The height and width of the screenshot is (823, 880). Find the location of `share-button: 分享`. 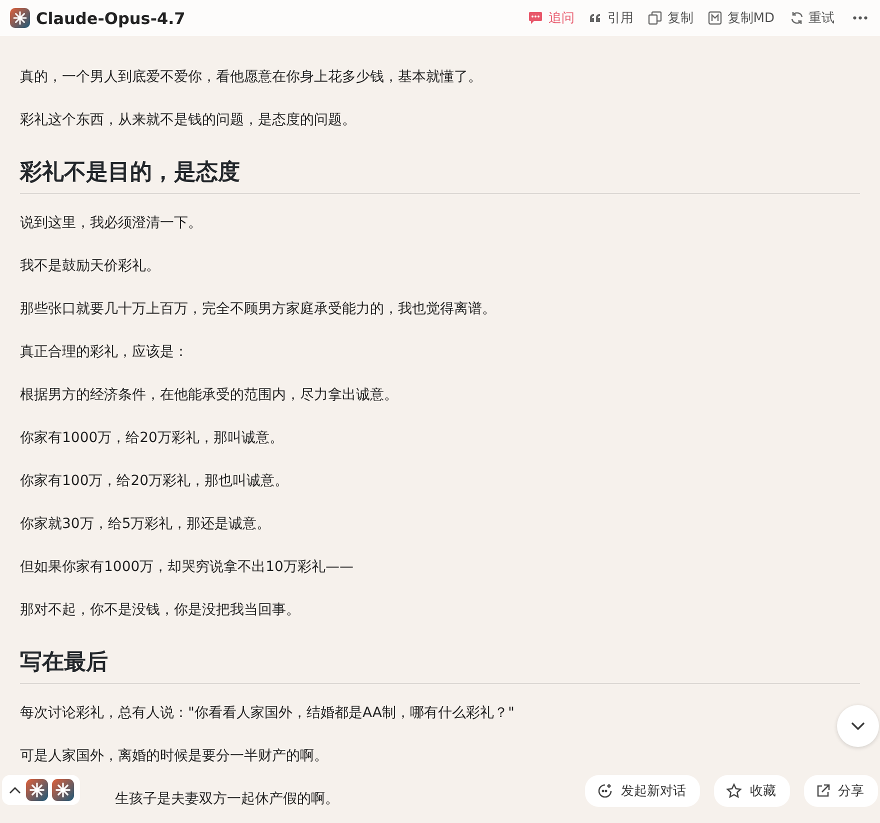

share-button: 分享 is located at coordinates (841, 791).